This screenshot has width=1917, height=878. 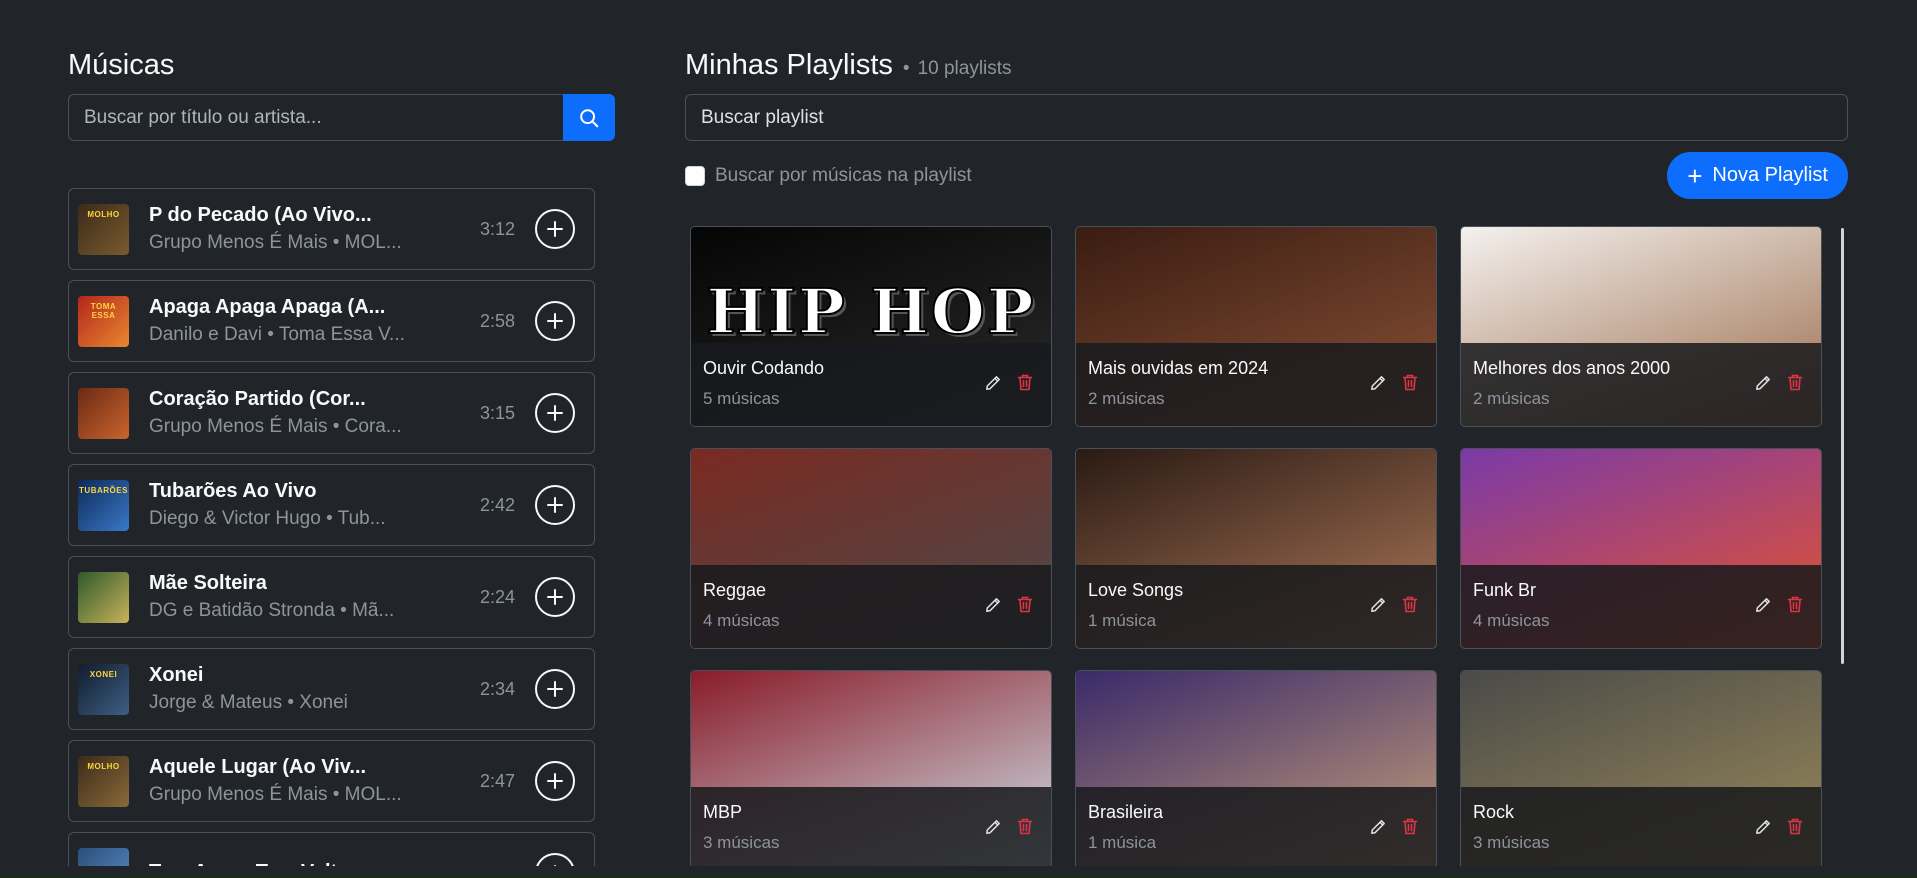 What do you see at coordinates (315, 117) in the screenshot?
I see `song-search-input` at bounding box center [315, 117].